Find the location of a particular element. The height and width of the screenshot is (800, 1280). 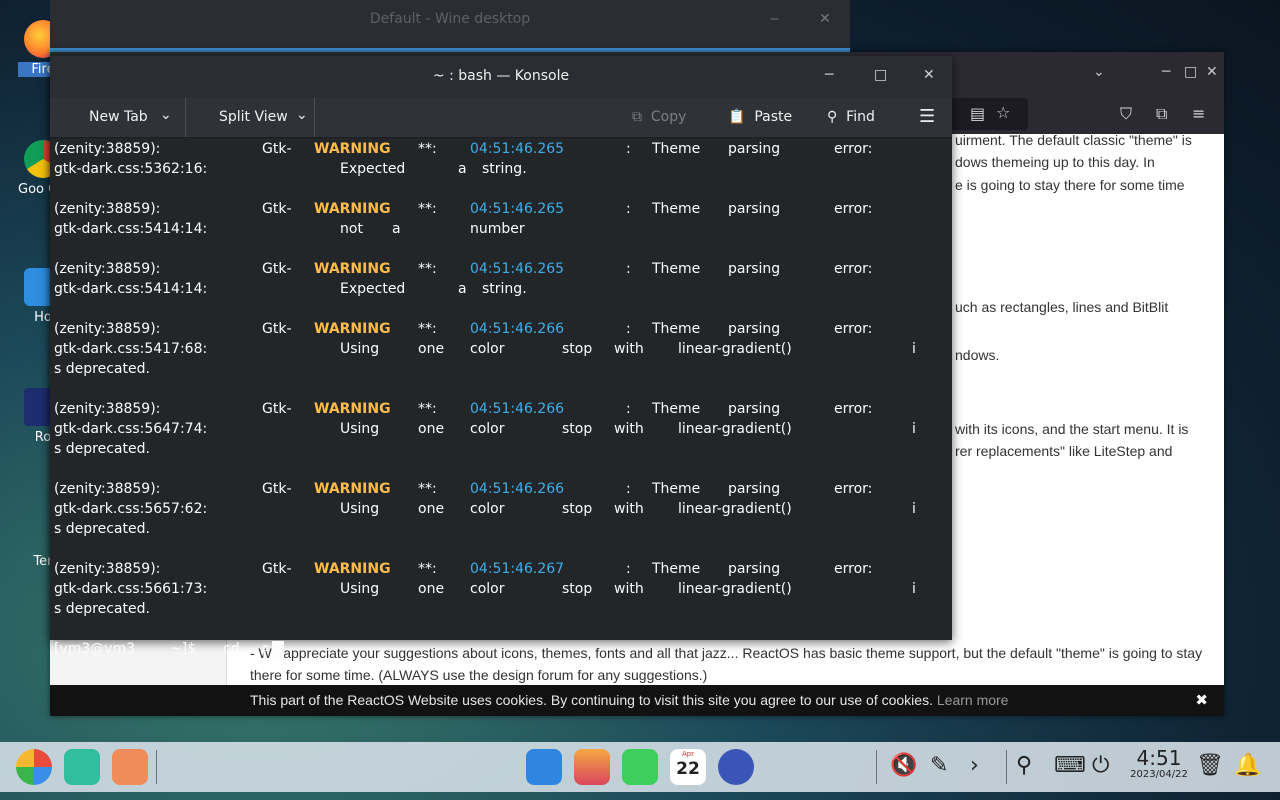

minimize-button: ‒ is located at coordinates (774, 19).